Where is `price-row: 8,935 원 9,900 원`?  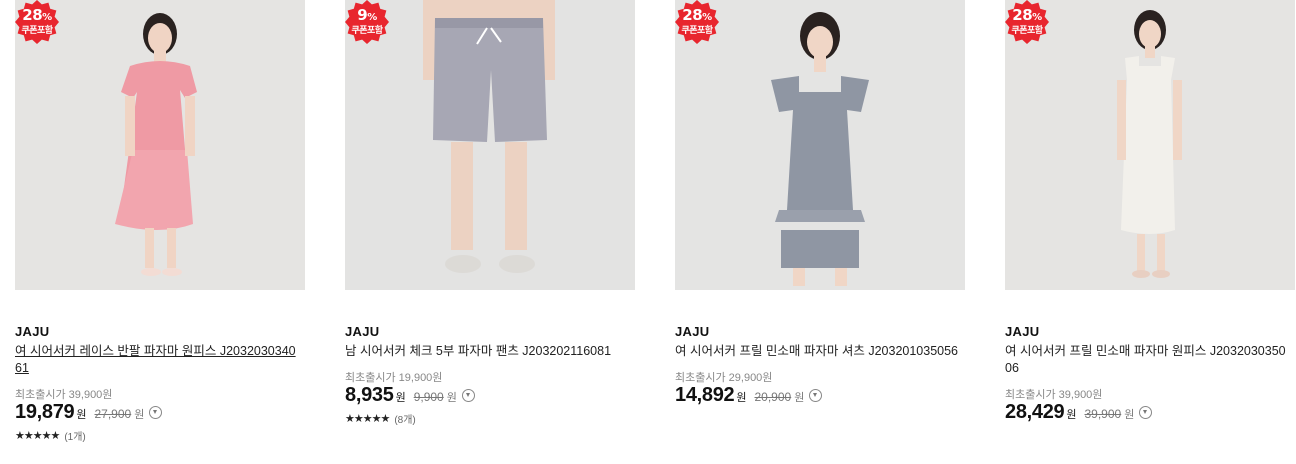 price-row: 8,935 원 9,900 원 is located at coordinates (410, 395).